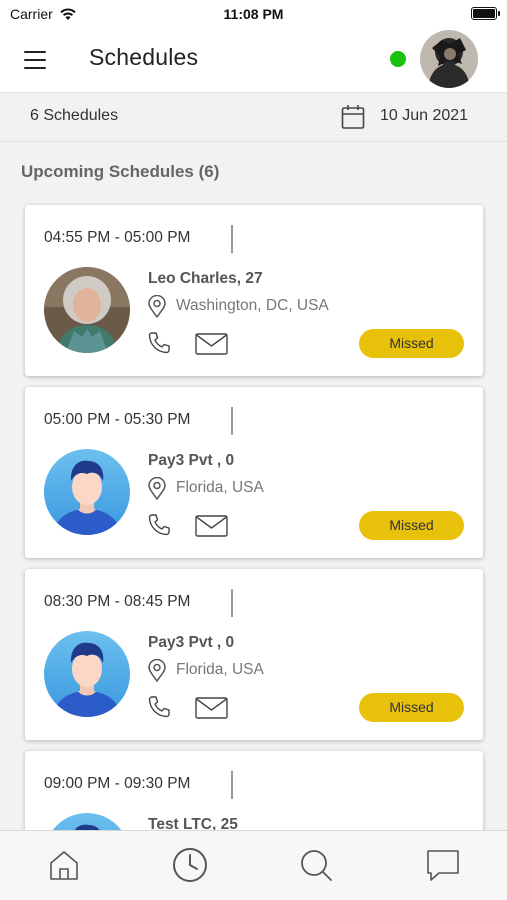 The image size is (507, 900). Describe the element at coordinates (253, 61) in the screenshot. I see `app-header: Schedules` at that location.